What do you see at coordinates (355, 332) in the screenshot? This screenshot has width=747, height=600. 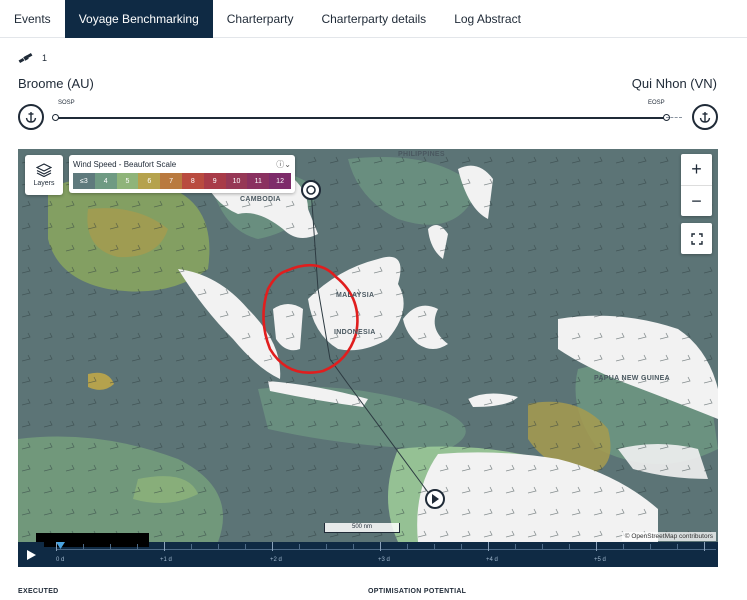 I see `place-label-indonesia: INDONESIA` at bounding box center [355, 332].